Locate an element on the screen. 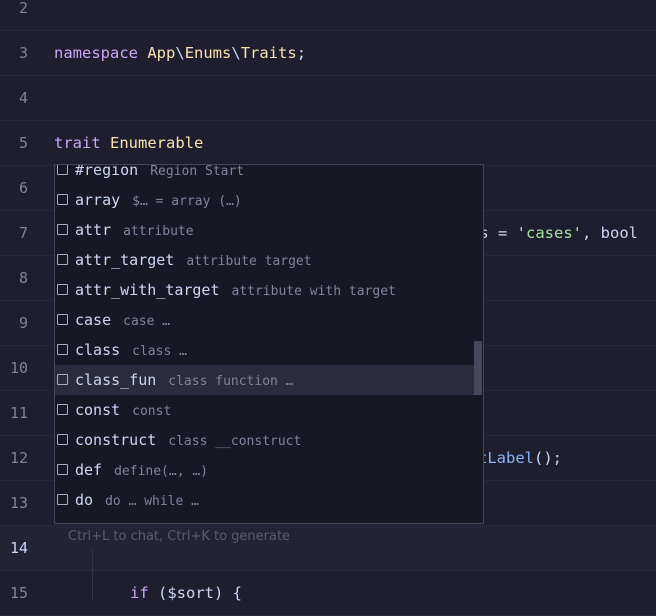 The height and width of the screenshot is (616, 656). autocomplete-item-label: #region Region Start is located at coordinates (160, 175).